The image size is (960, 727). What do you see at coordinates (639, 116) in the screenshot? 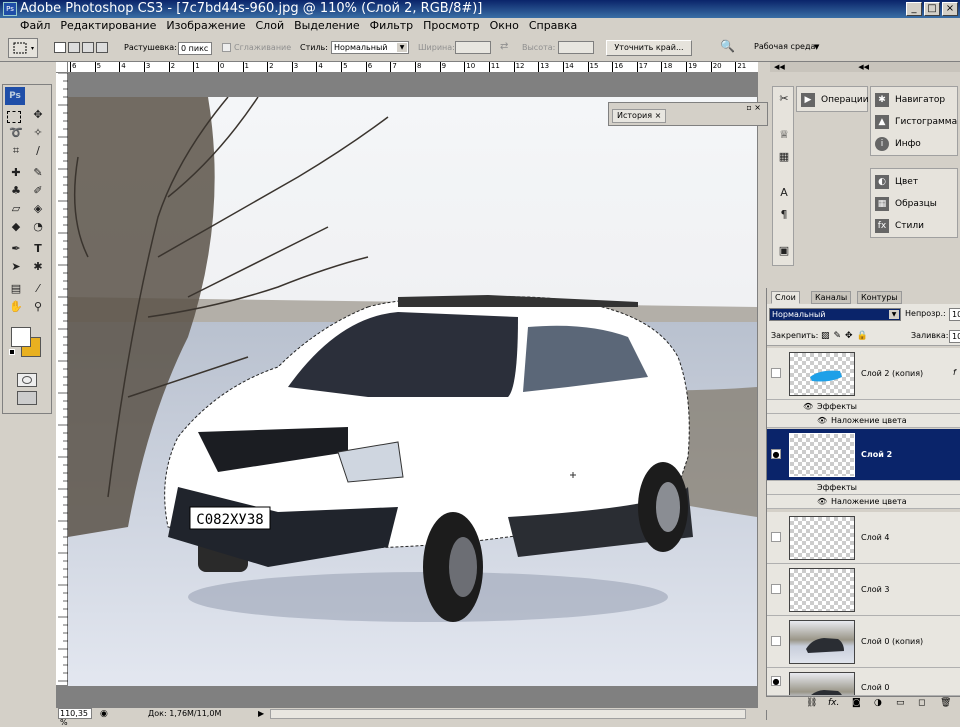
I see `history-tab: История ×` at bounding box center [639, 116].